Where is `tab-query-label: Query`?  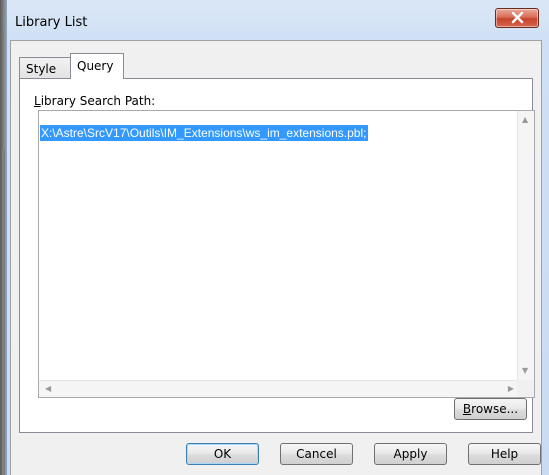
tab-query-label: Query is located at coordinates (95, 66).